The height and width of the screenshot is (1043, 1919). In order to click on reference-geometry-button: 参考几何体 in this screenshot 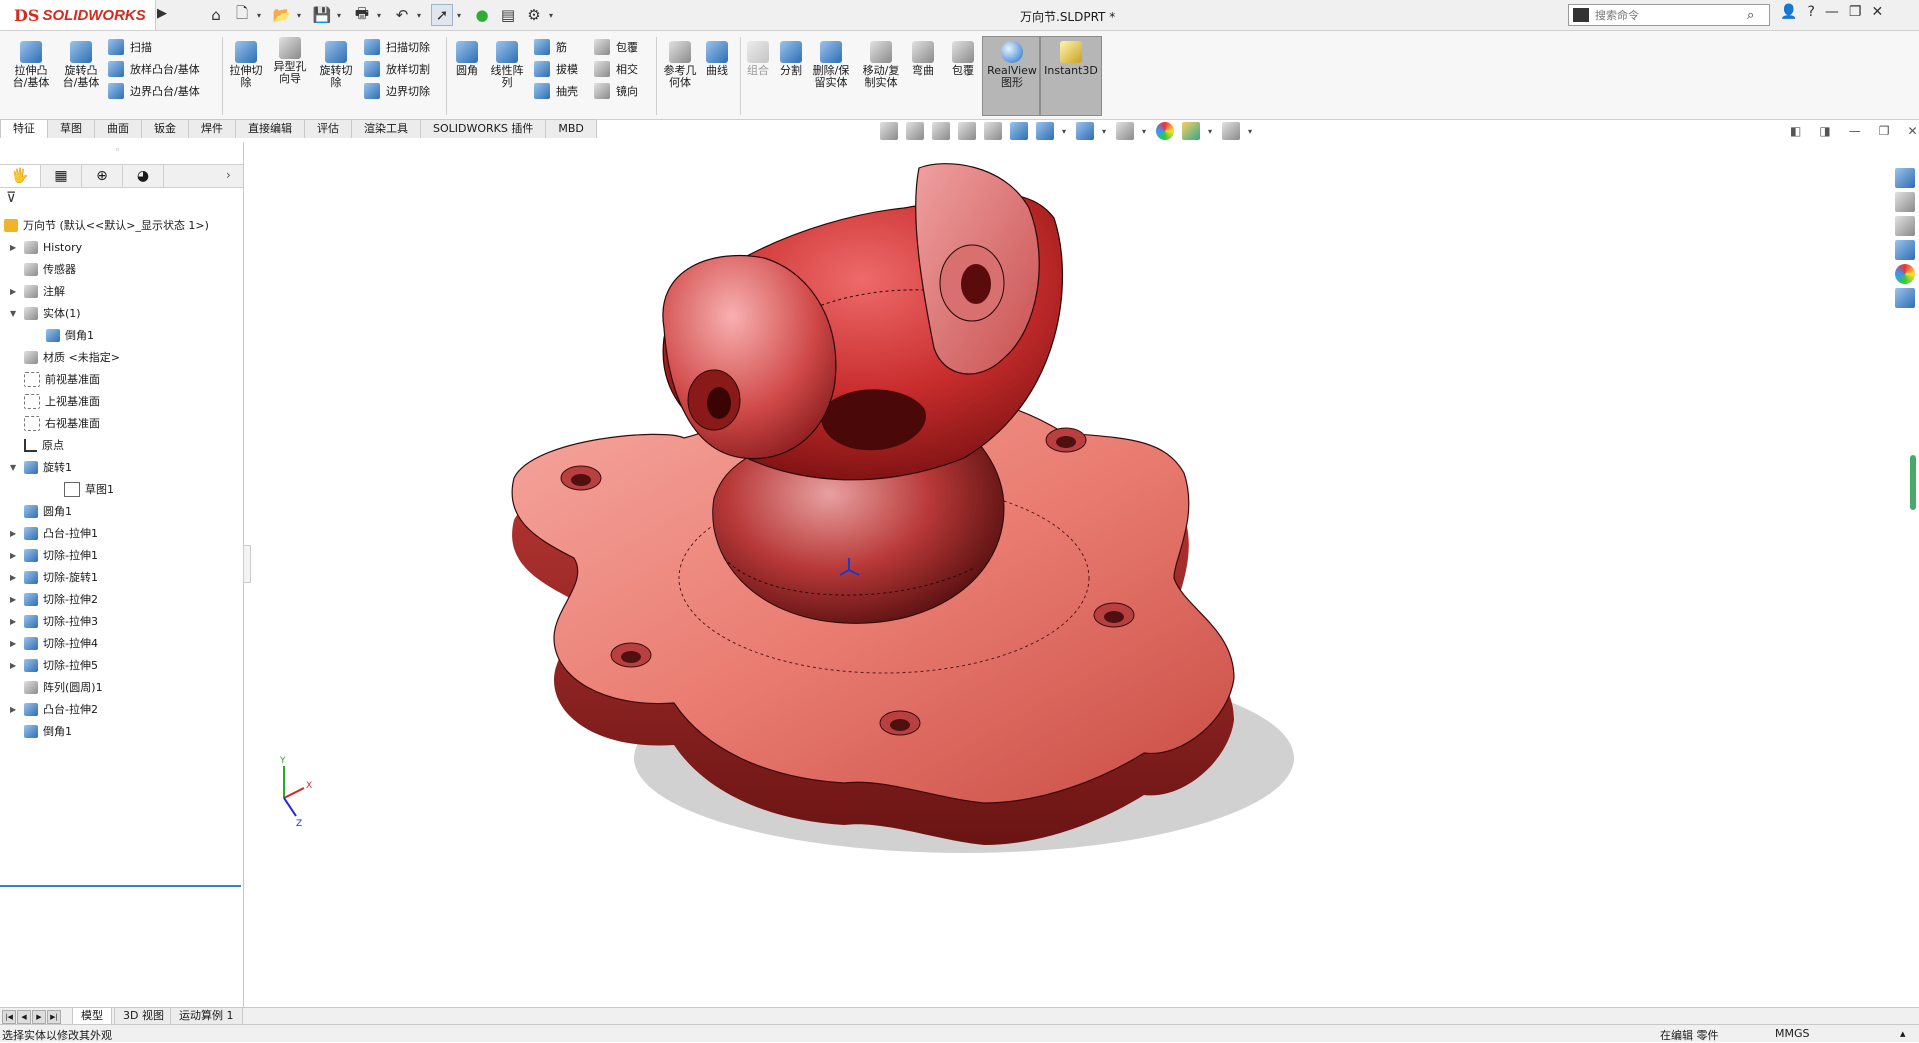, I will do `click(680, 65)`.